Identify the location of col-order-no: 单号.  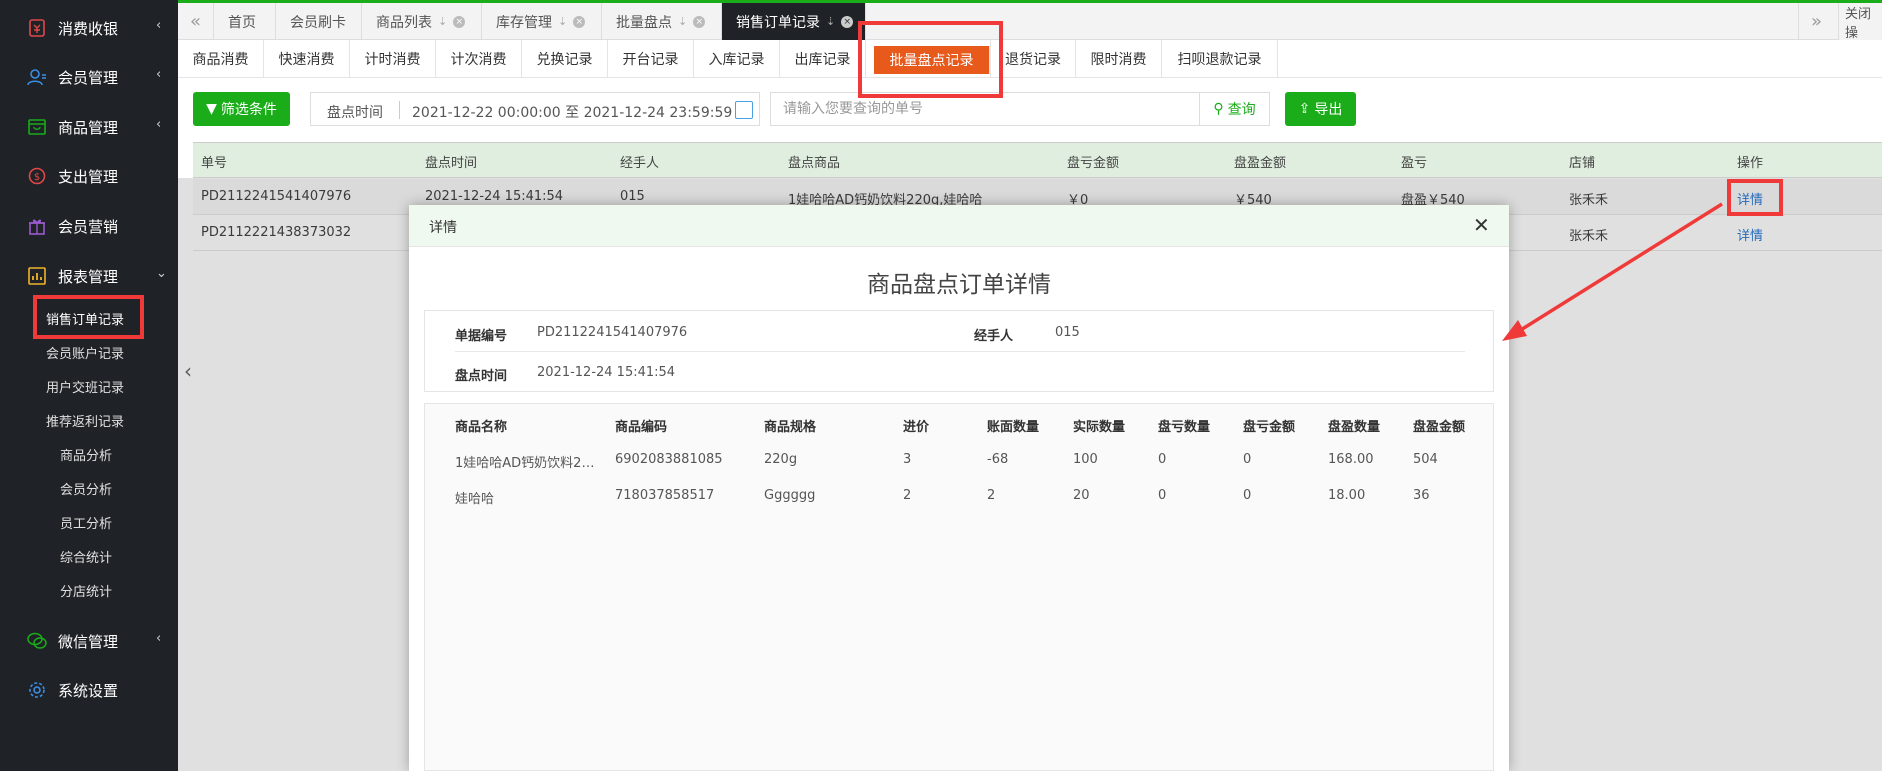
(214, 163).